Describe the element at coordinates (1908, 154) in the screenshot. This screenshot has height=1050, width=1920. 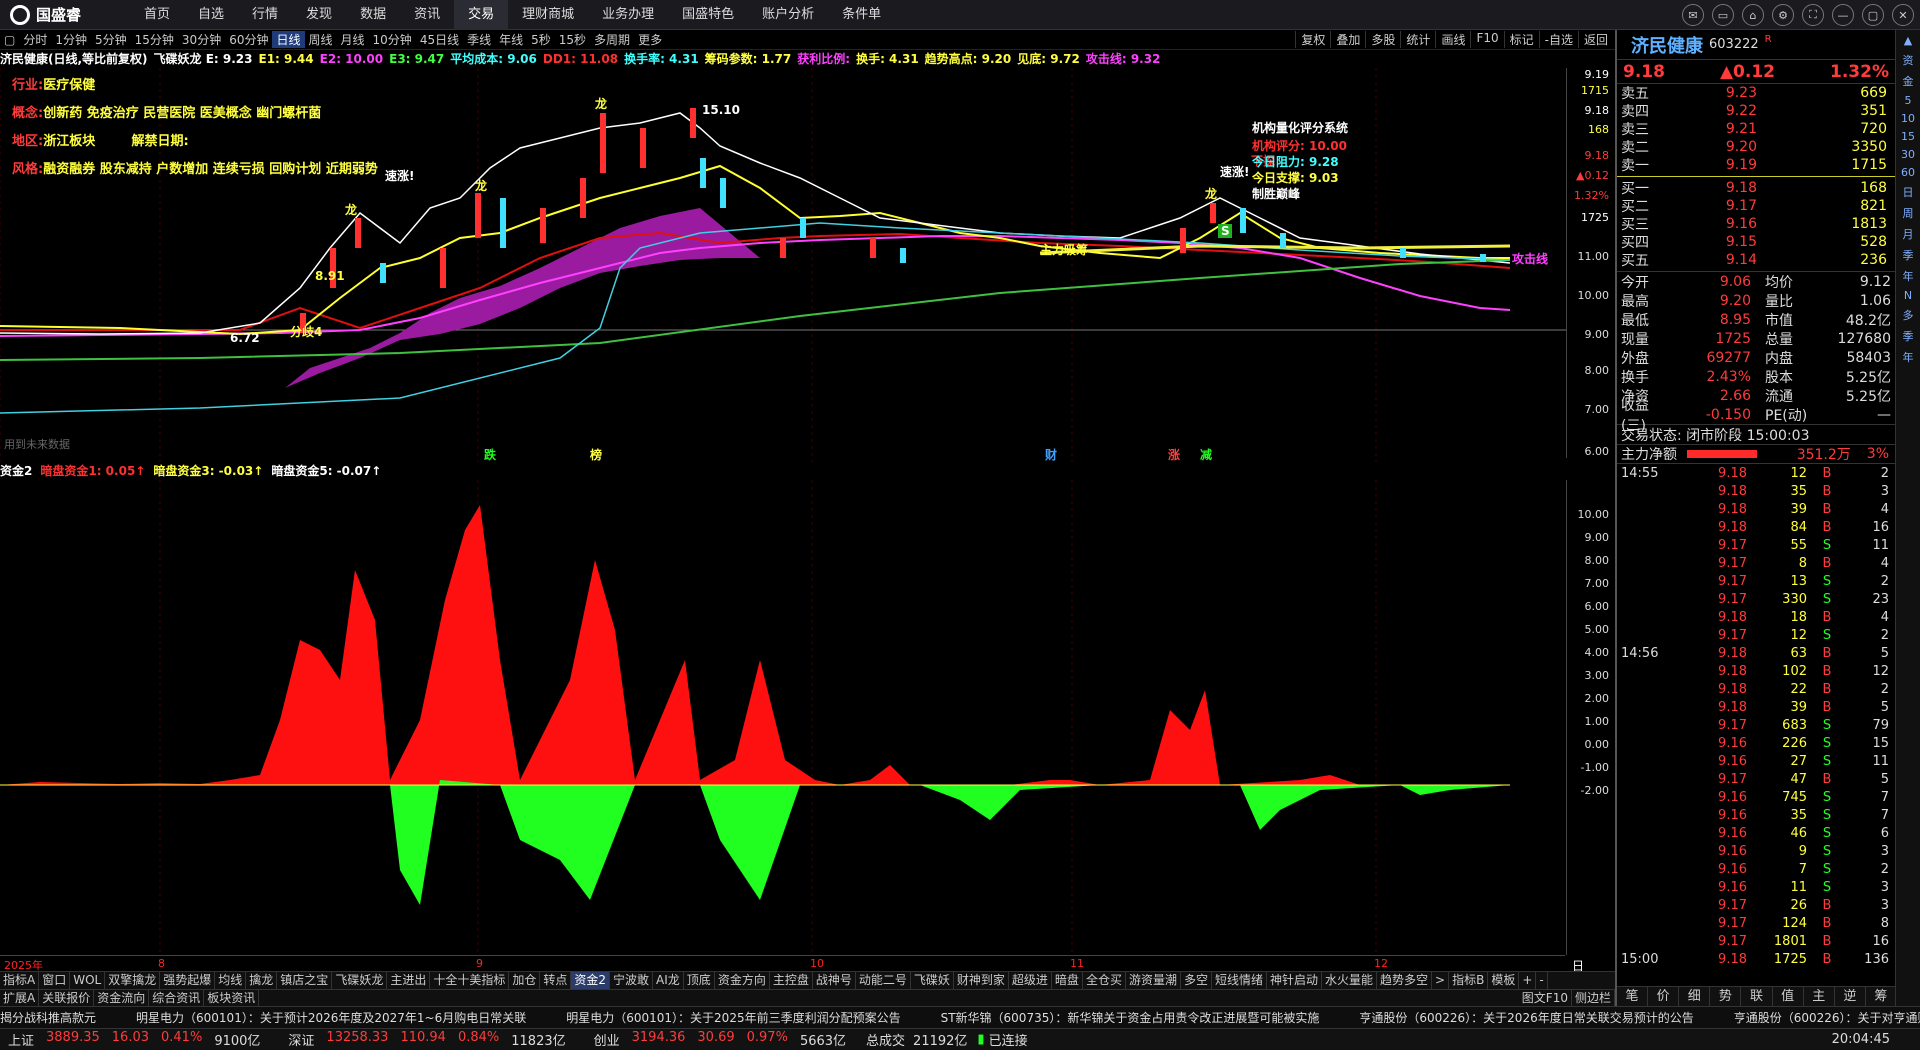
I see `sidebar-item: 30` at that location.